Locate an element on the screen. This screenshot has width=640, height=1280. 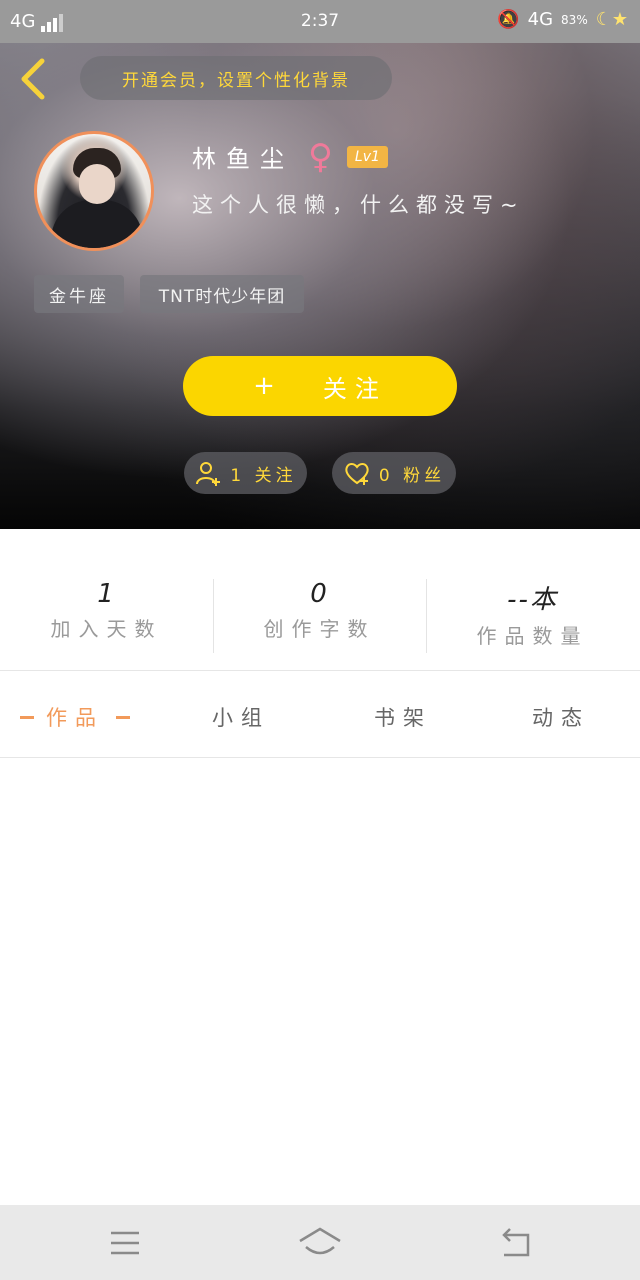
tab-bookshelf: 书架 is located at coordinates (403, 717).